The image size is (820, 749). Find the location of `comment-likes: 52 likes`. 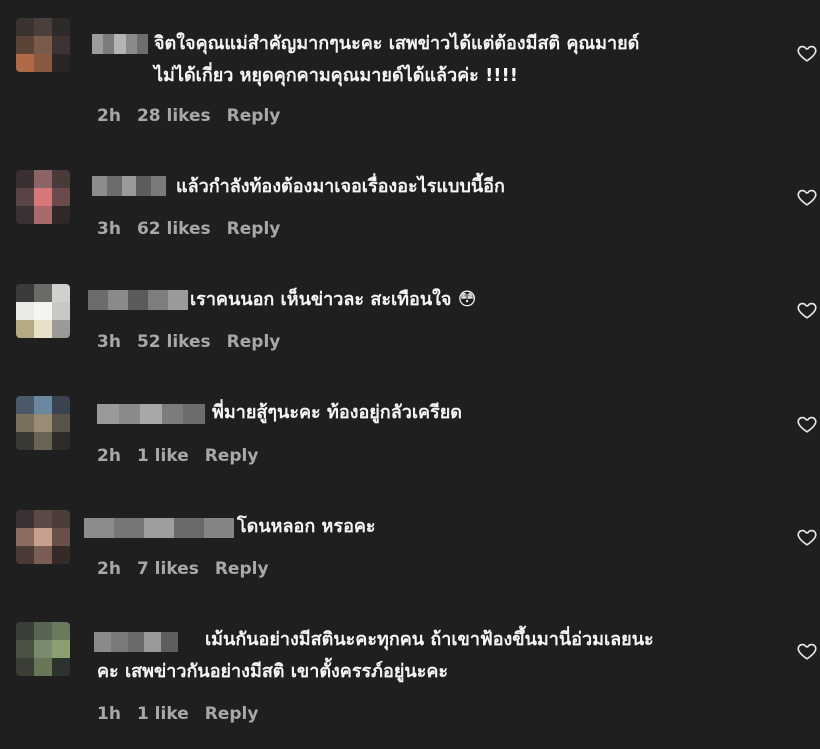

comment-likes: 52 likes is located at coordinates (174, 342).